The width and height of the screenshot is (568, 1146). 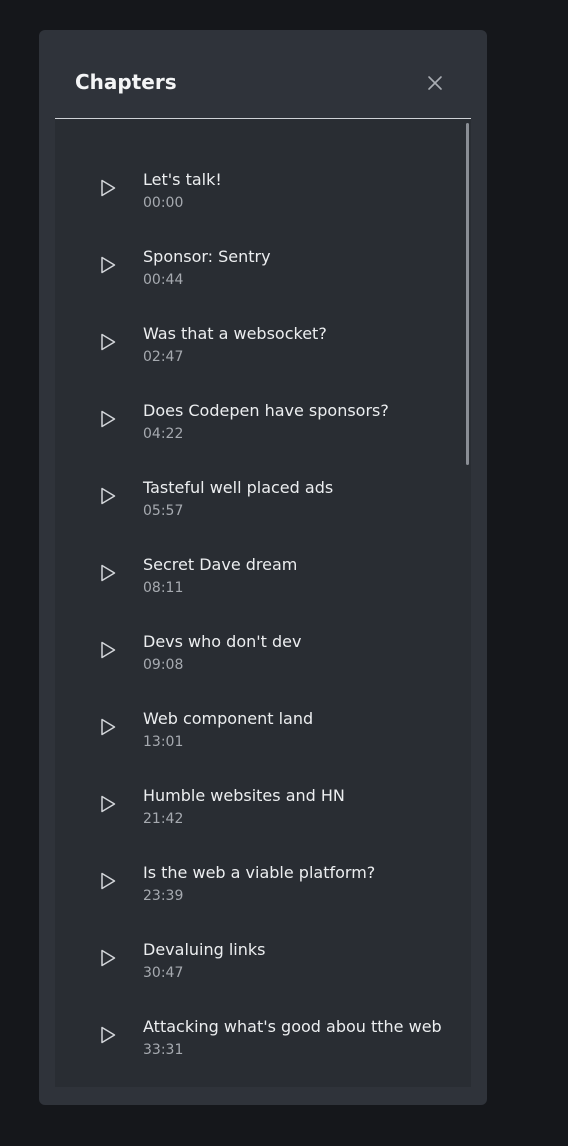 I want to click on chapter-item: Does Codepen have sponsors? 04:22, so click(x=259, y=426).